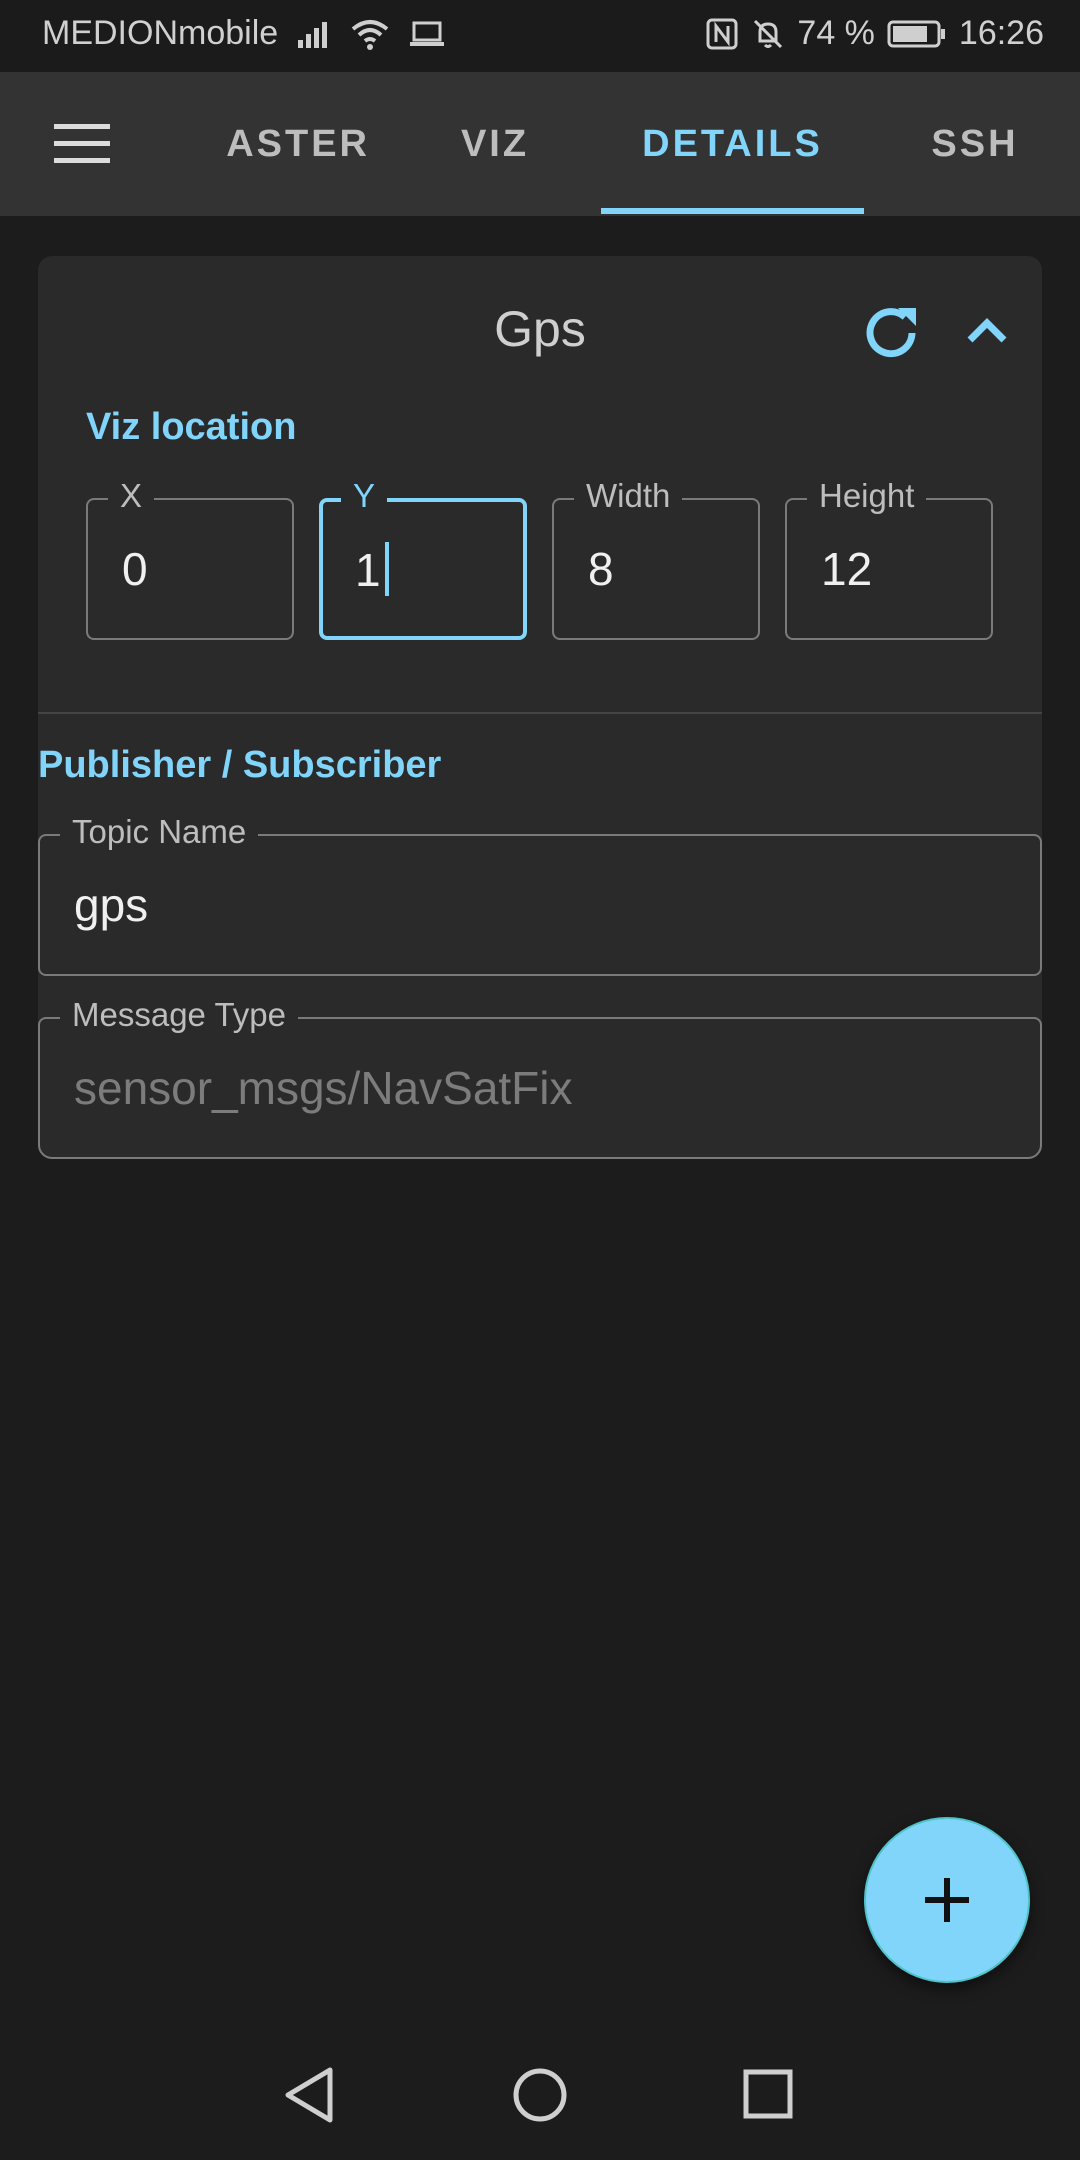 The height and width of the screenshot is (2160, 1080). What do you see at coordinates (1001, 33) in the screenshot?
I see `clock: 16:26` at bounding box center [1001, 33].